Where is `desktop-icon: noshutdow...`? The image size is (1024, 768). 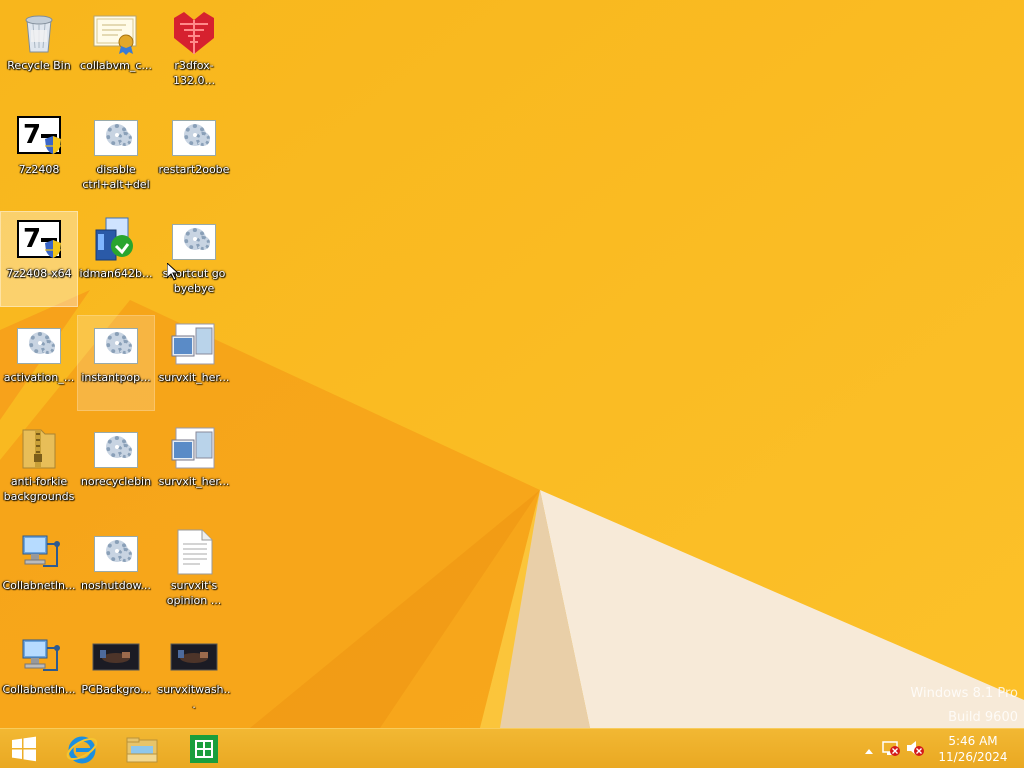 desktop-icon: noshutdow... is located at coordinates (116, 571).